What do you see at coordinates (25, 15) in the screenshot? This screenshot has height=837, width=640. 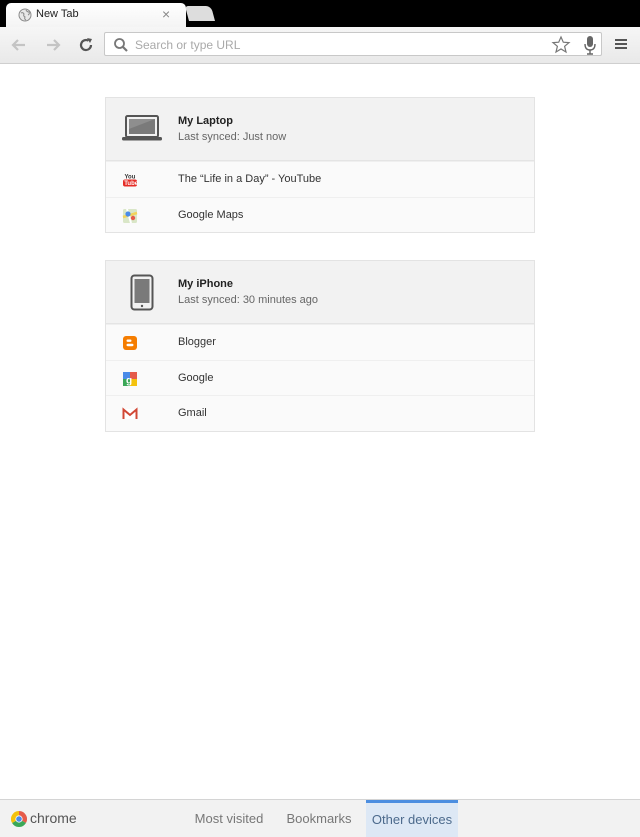 I see `globe-icon` at bounding box center [25, 15].